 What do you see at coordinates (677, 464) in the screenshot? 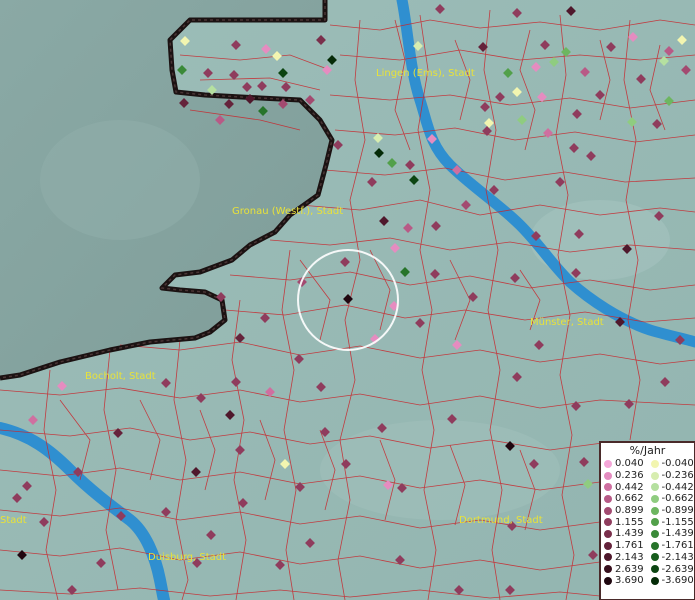
I see `legend-value: -0.040` at bounding box center [677, 464].